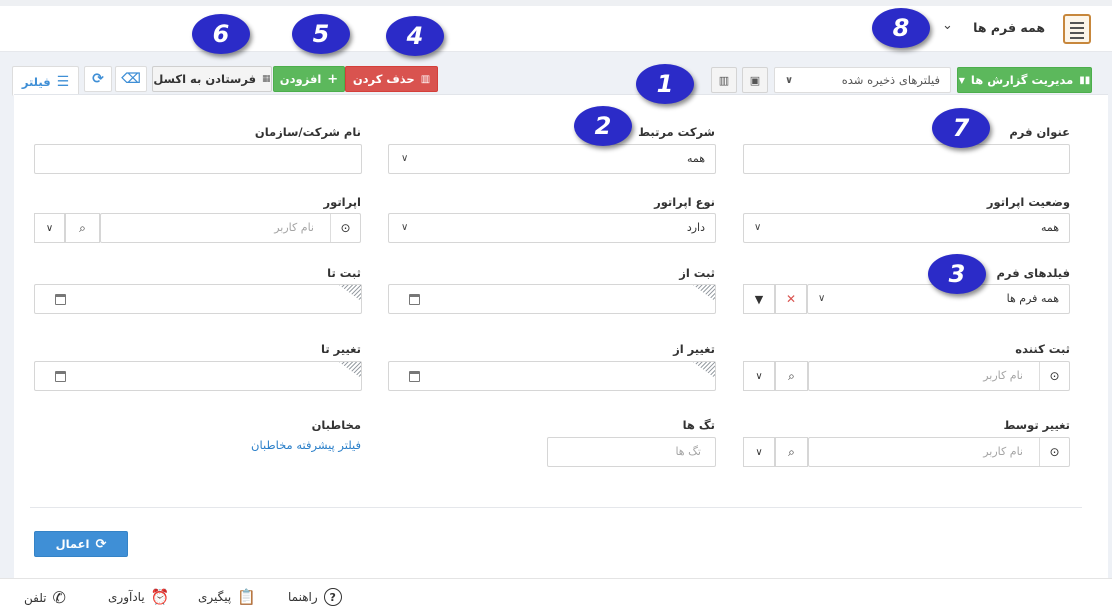 This screenshot has height=614, width=1112. What do you see at coordinates (309, 79) in the screenshot?
I see `add-button: افزودن +` at bounding box center [309, 79].